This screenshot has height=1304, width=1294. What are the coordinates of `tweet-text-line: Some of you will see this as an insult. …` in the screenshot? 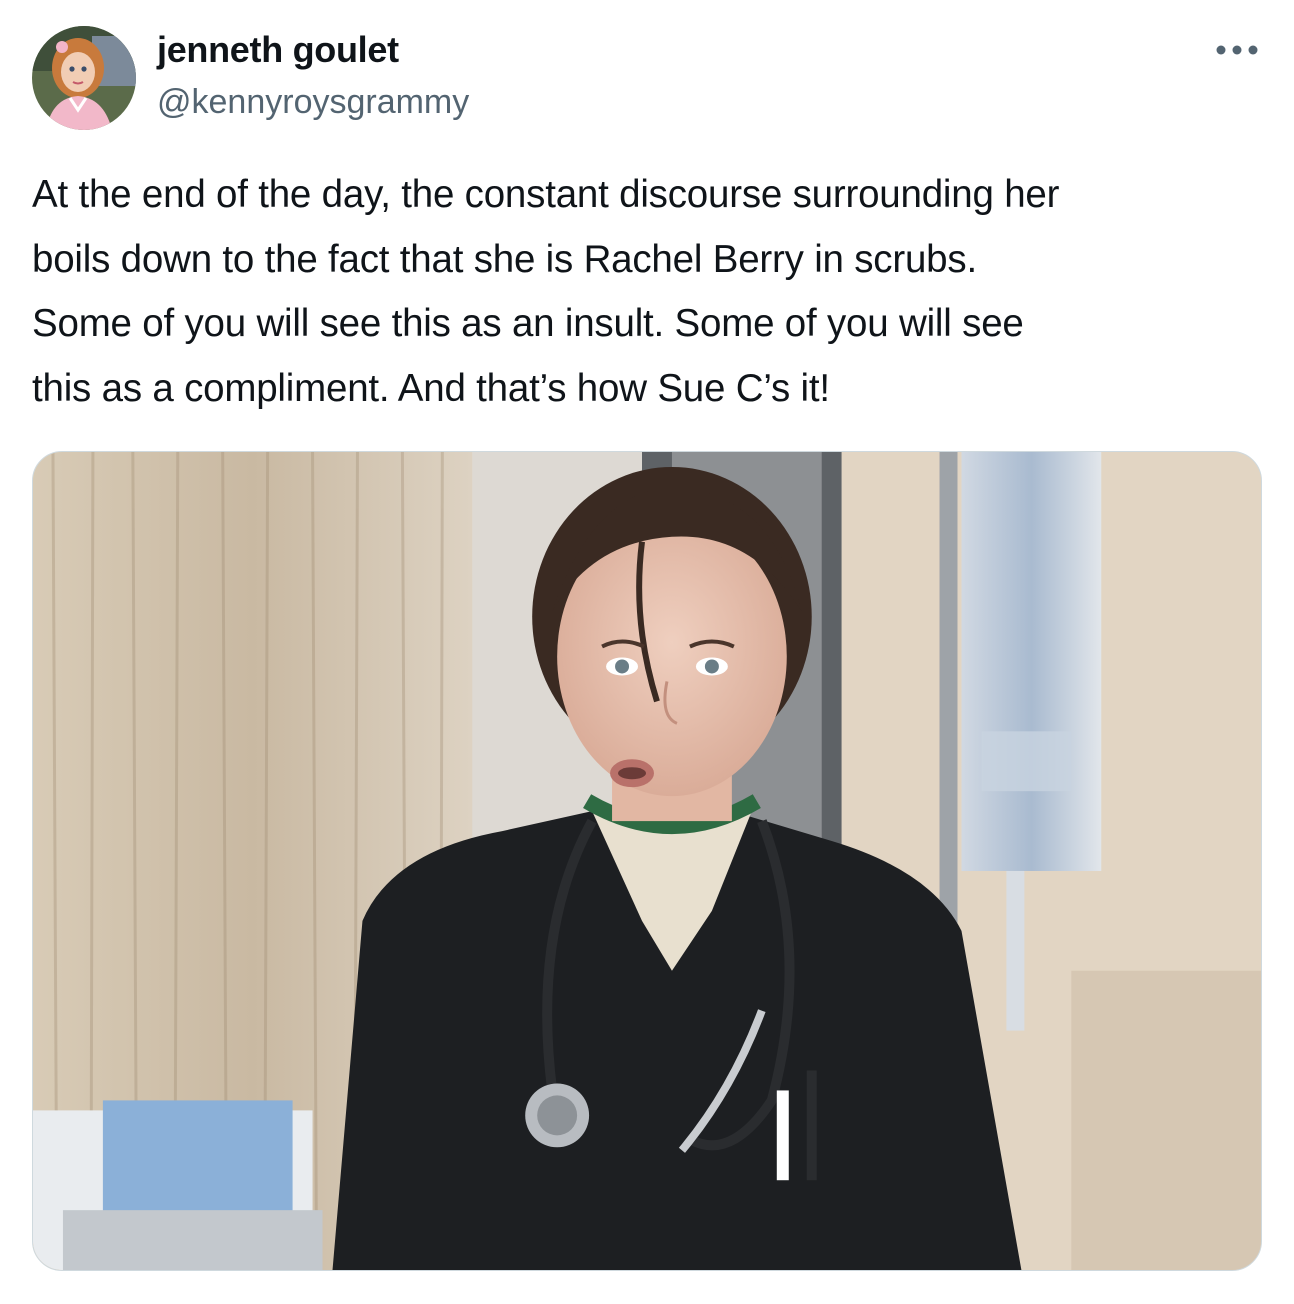 It's located at (528, 323).